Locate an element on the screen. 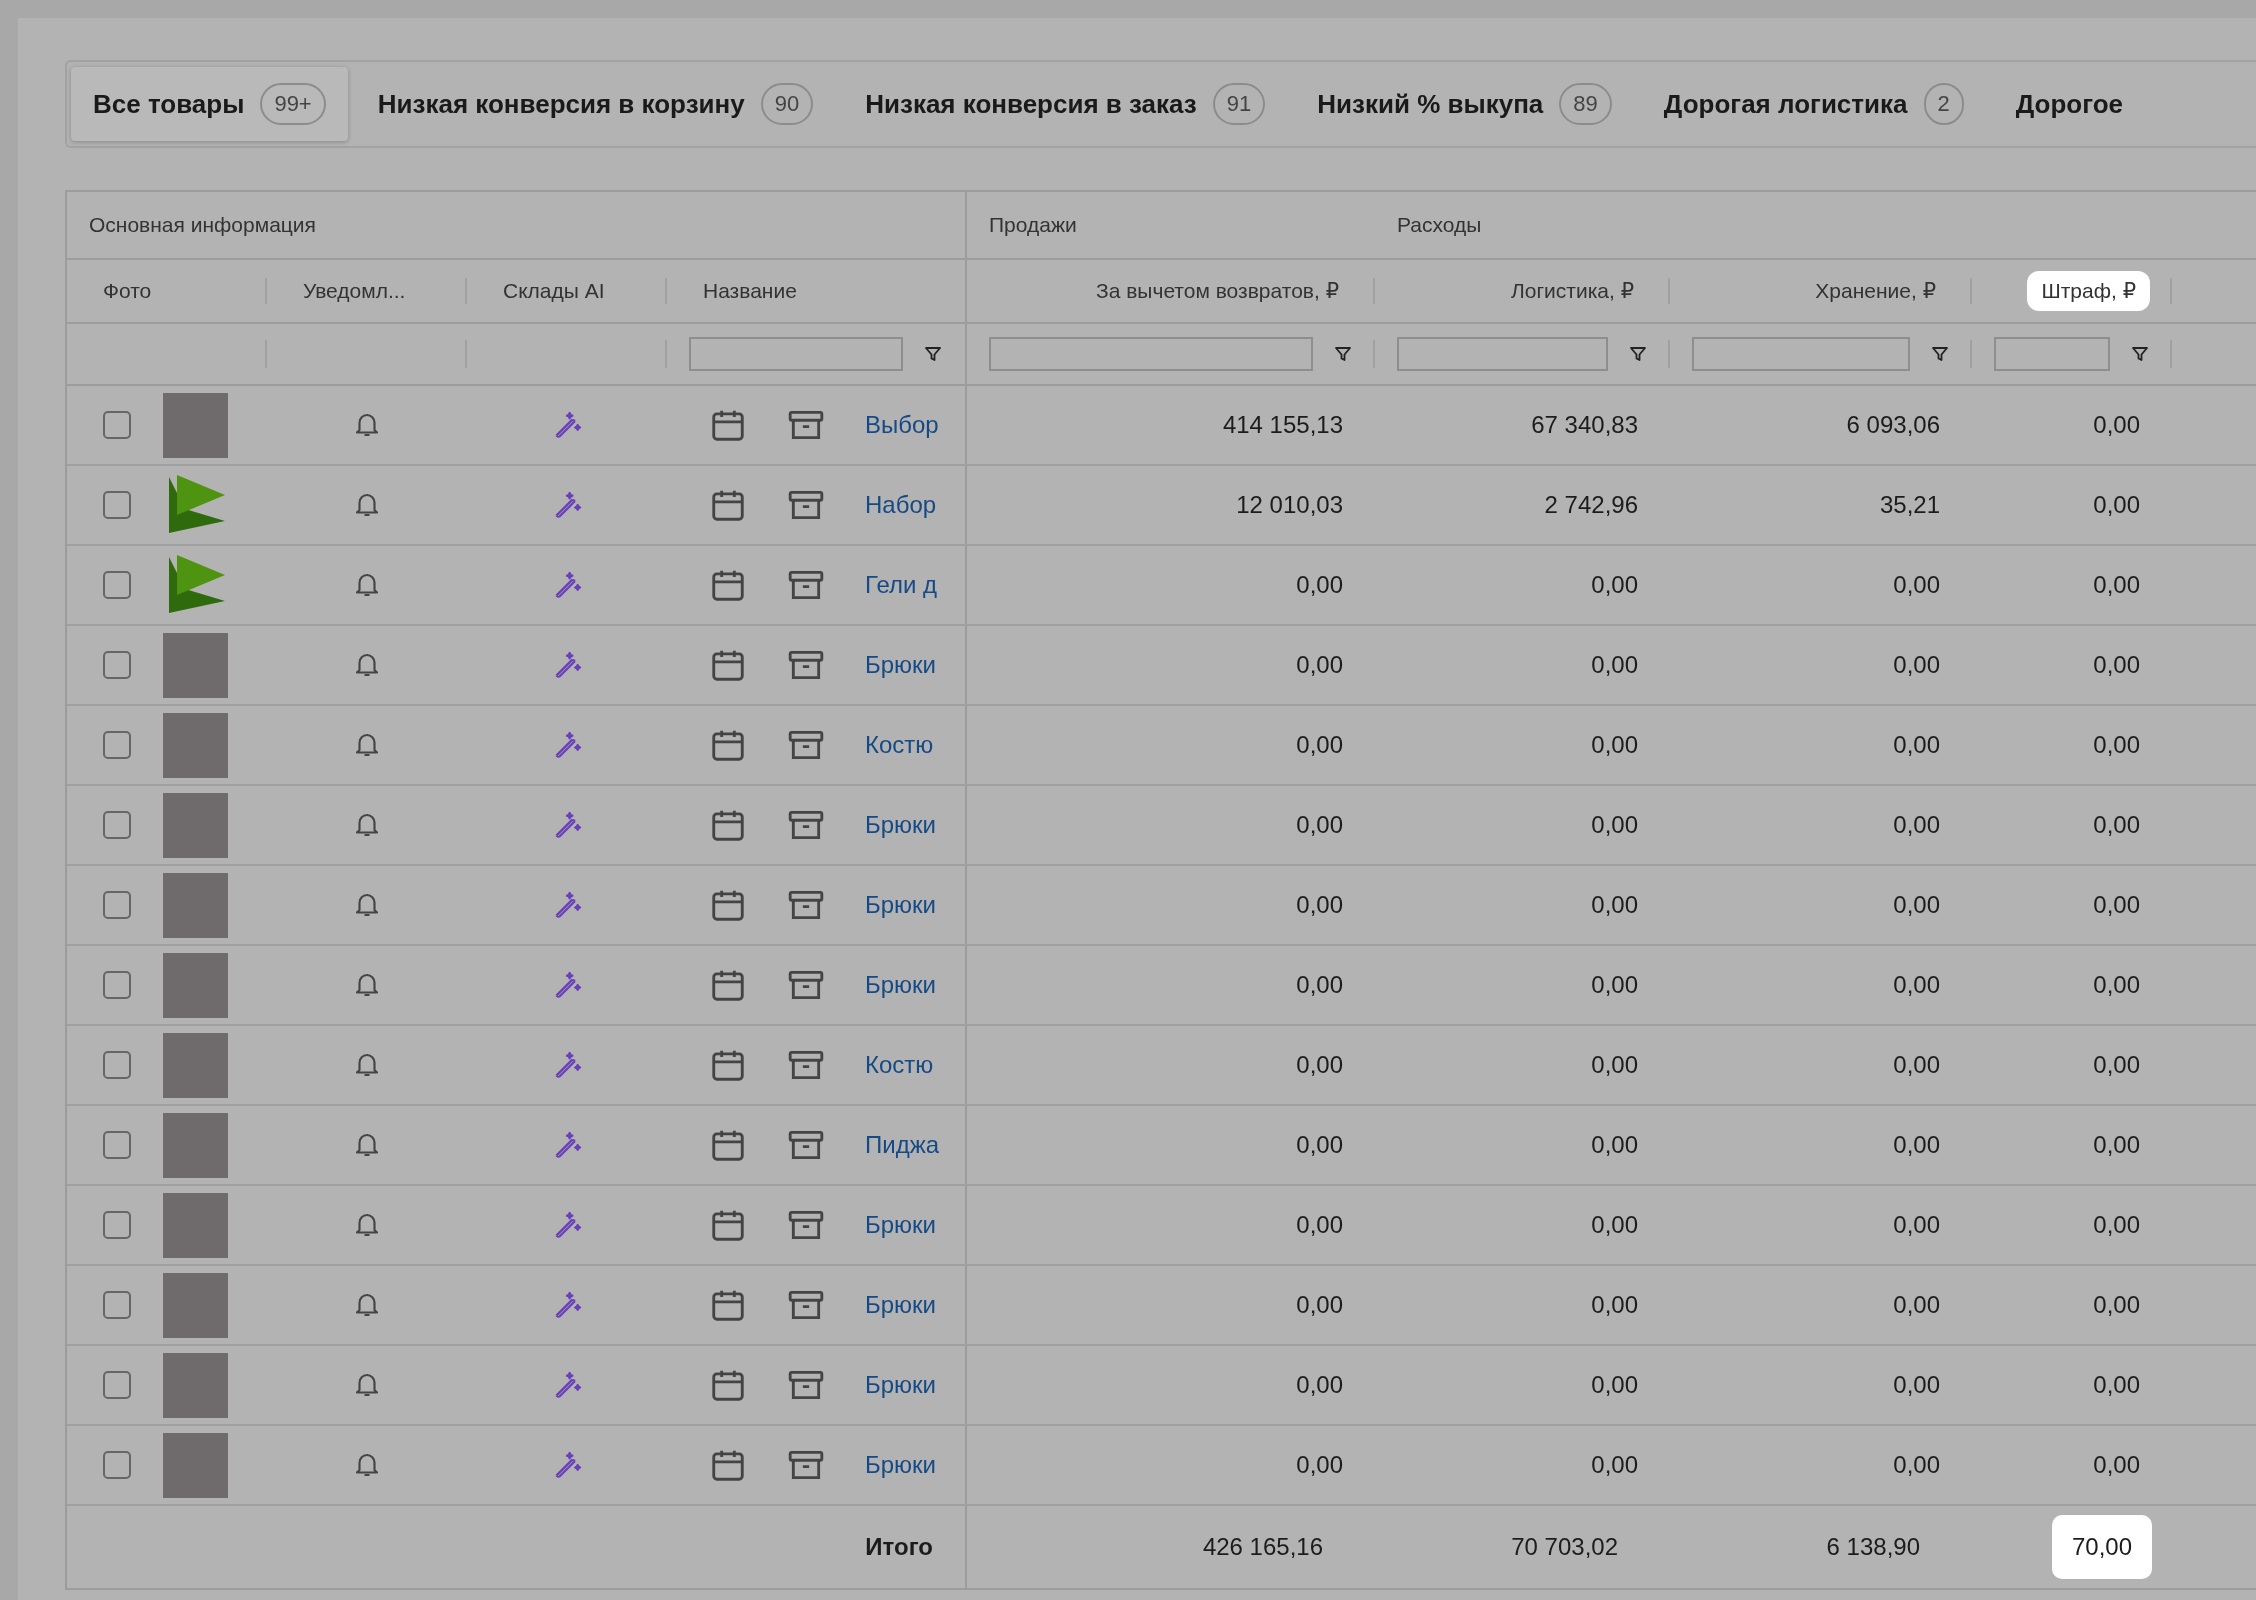 The width and height of the screenshot is (2256, 1600). column-header: Склады AI is located at coordinates (554, 291).